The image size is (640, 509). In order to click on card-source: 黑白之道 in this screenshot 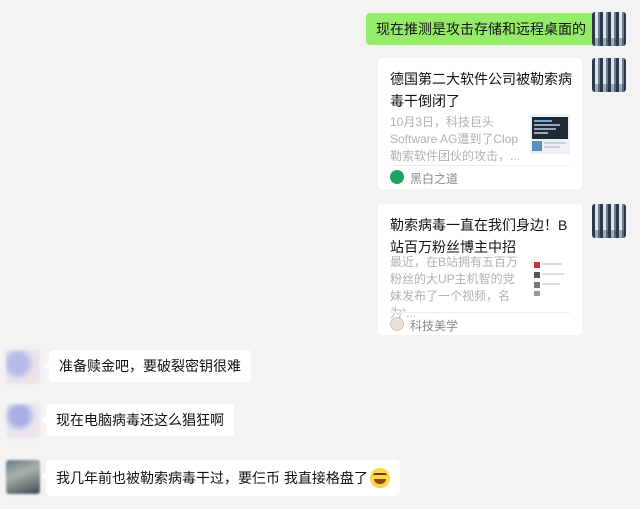, I will do `click(434, 179)`.